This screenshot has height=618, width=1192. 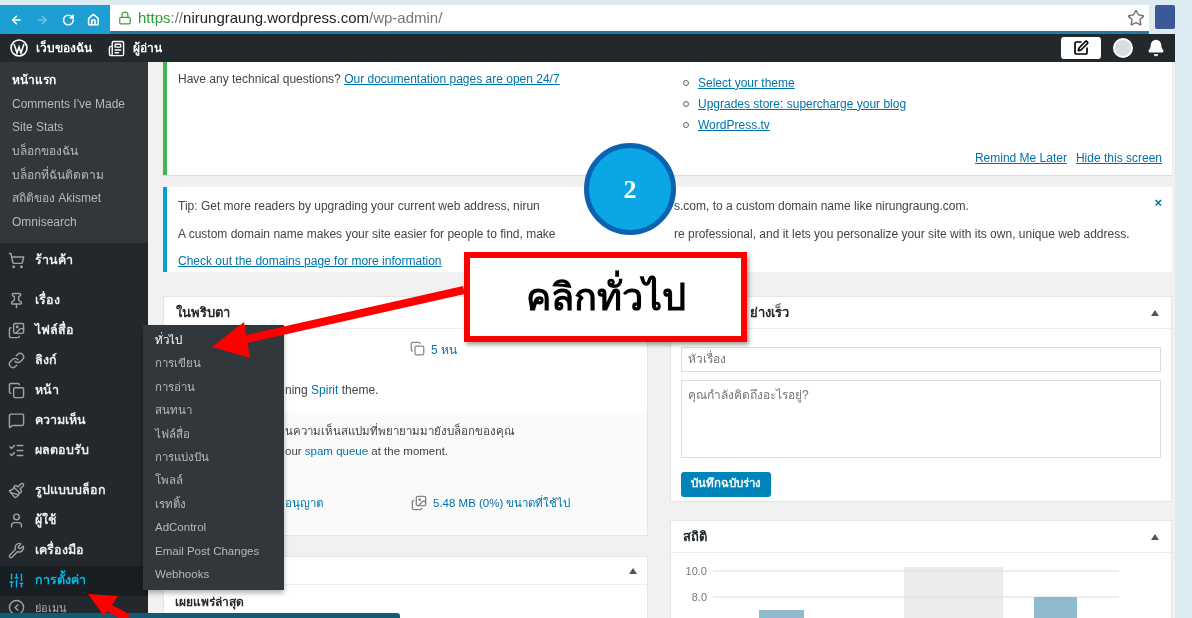 What do you see at coordinates (1123, 48) in the screenshot?
I see `avatar` at bounding box center [1123, 48].